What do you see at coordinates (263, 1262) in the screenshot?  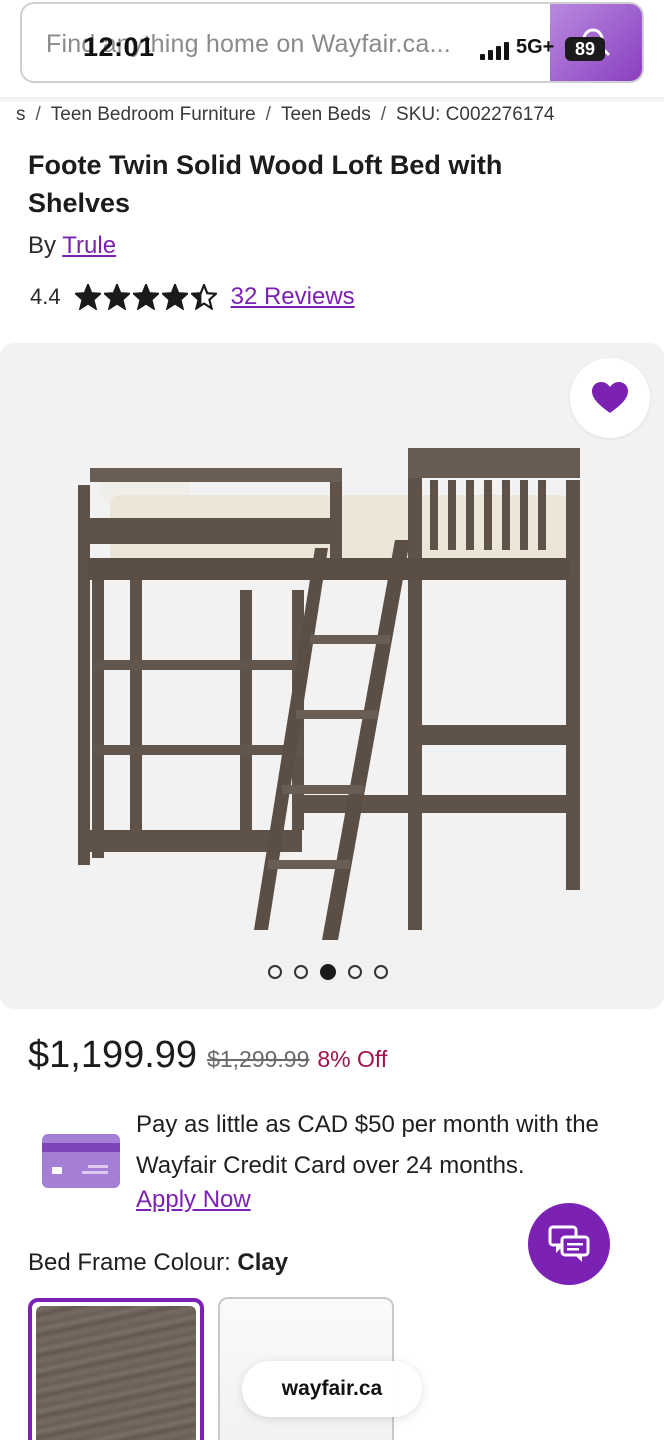 I see `colour-selected-value: Clay` at bounding box center [263, 1262].